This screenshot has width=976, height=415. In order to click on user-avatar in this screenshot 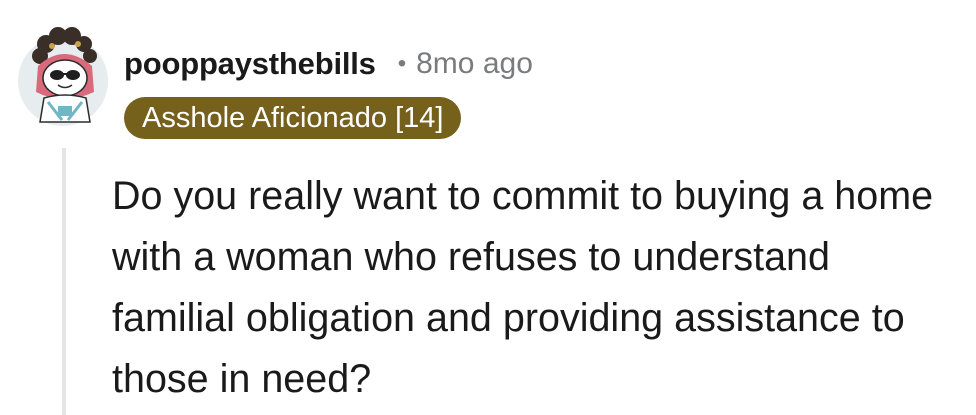, I will do `click(64, 74)`.